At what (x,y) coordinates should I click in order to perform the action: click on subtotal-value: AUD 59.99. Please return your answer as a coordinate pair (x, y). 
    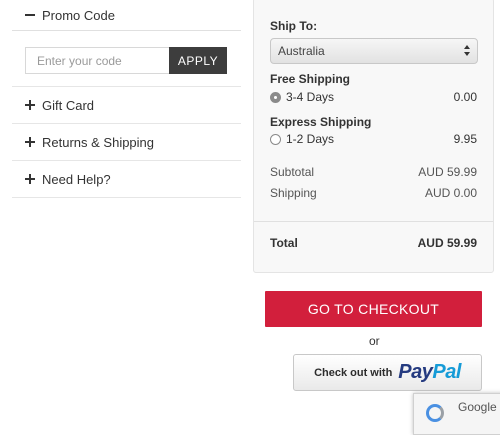
    Looking at the image, I should click on (447, 172).